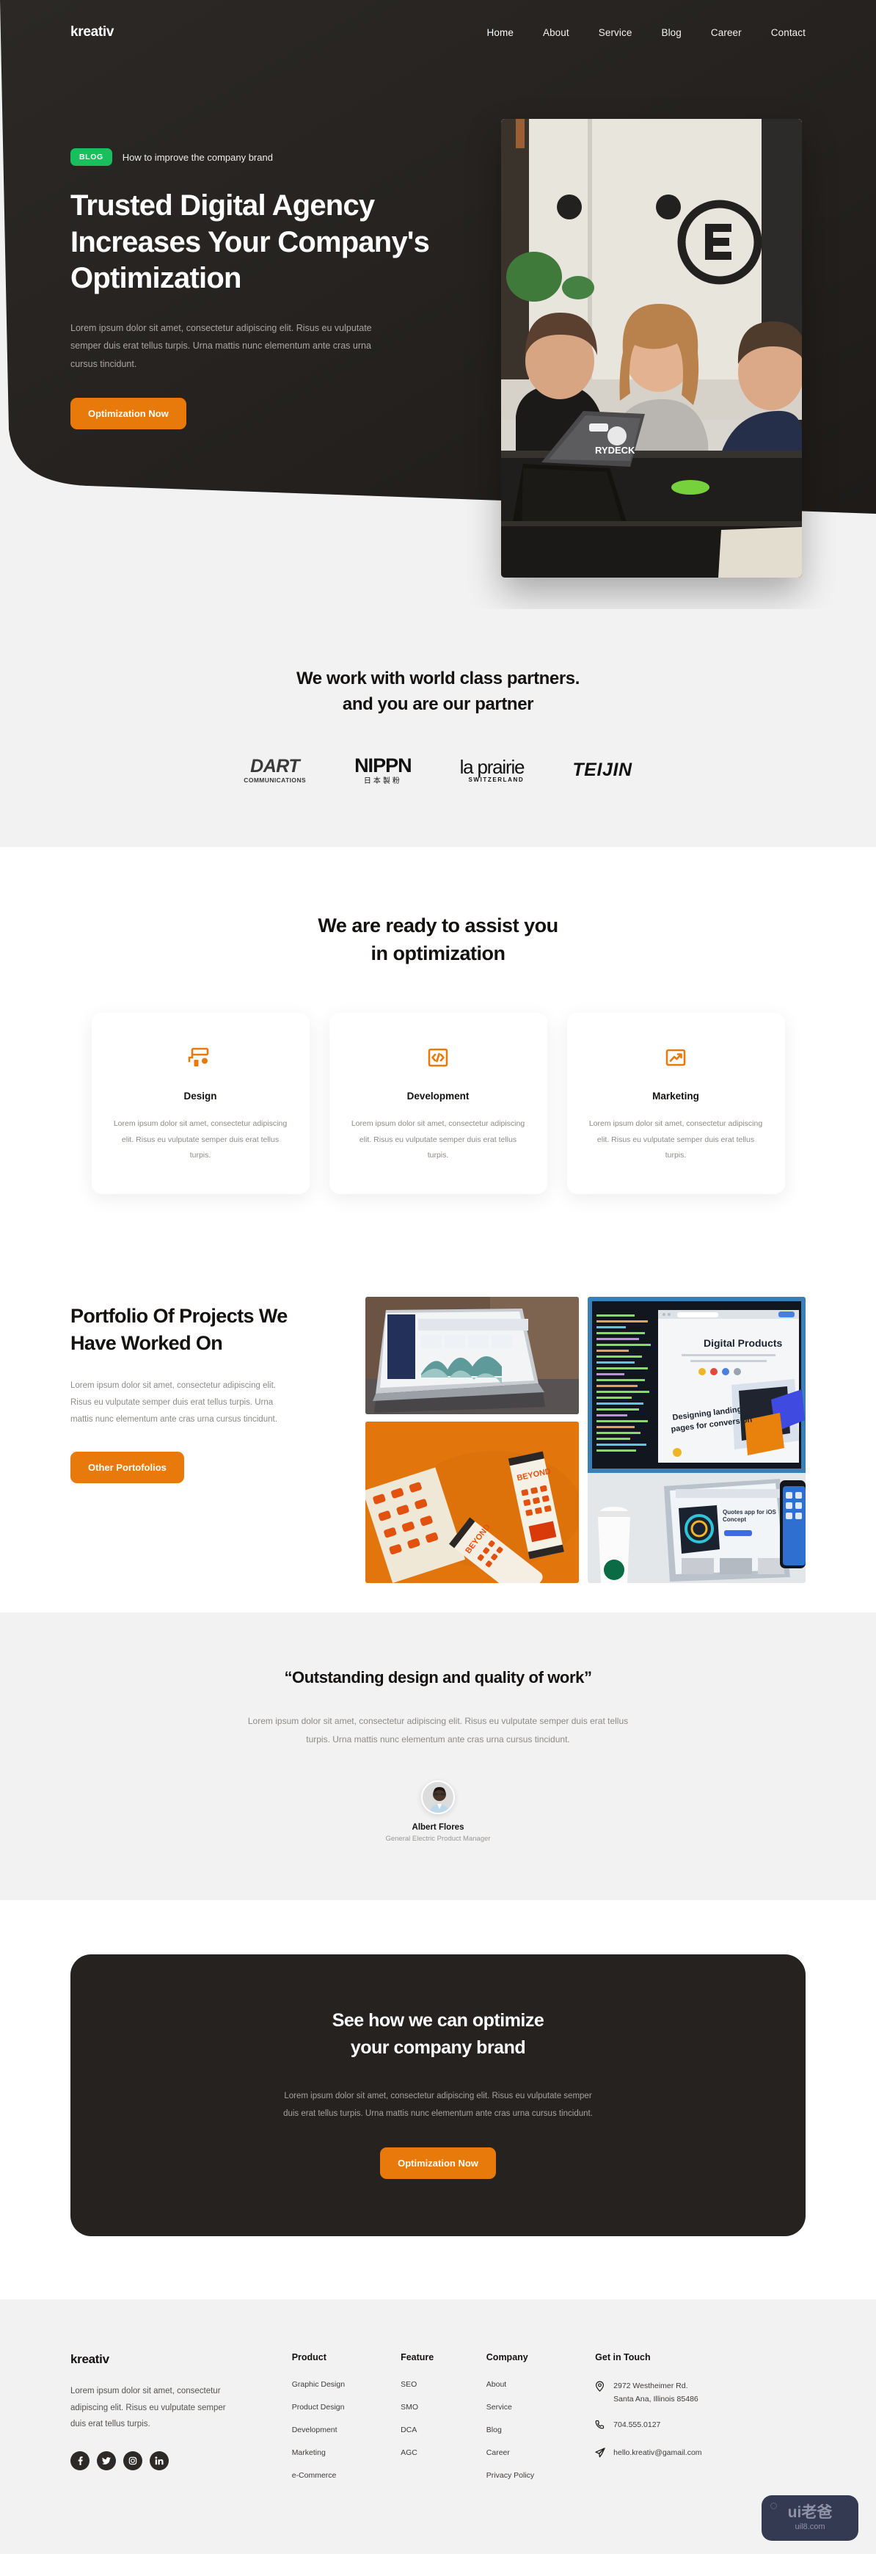  What do you see at coordinates (443, 2384) in the screenshot?
I see `footer-link-seo: SEO` at bounding box center [443, 2384].